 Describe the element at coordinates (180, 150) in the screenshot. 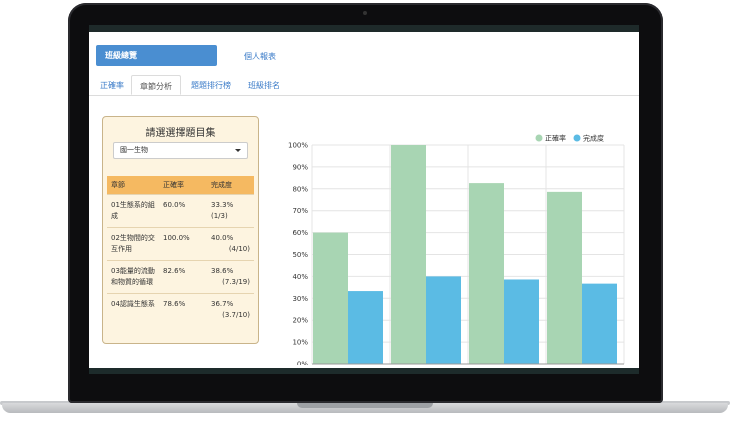

I see `question-set-select: 國一生物` at that location.